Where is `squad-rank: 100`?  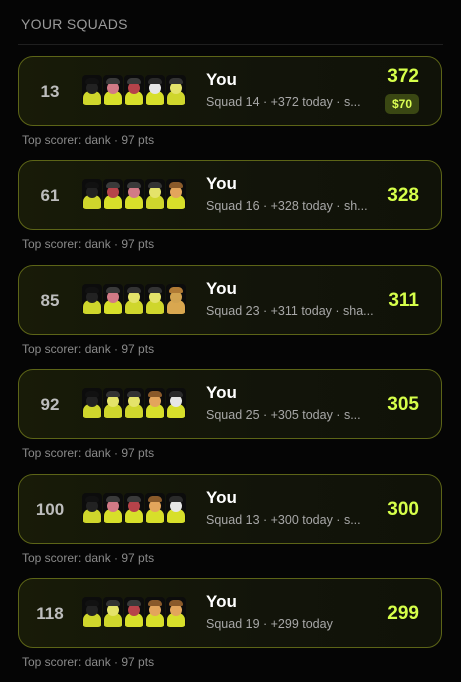
squad-rank: 100 is located at coordinates (50, 509).